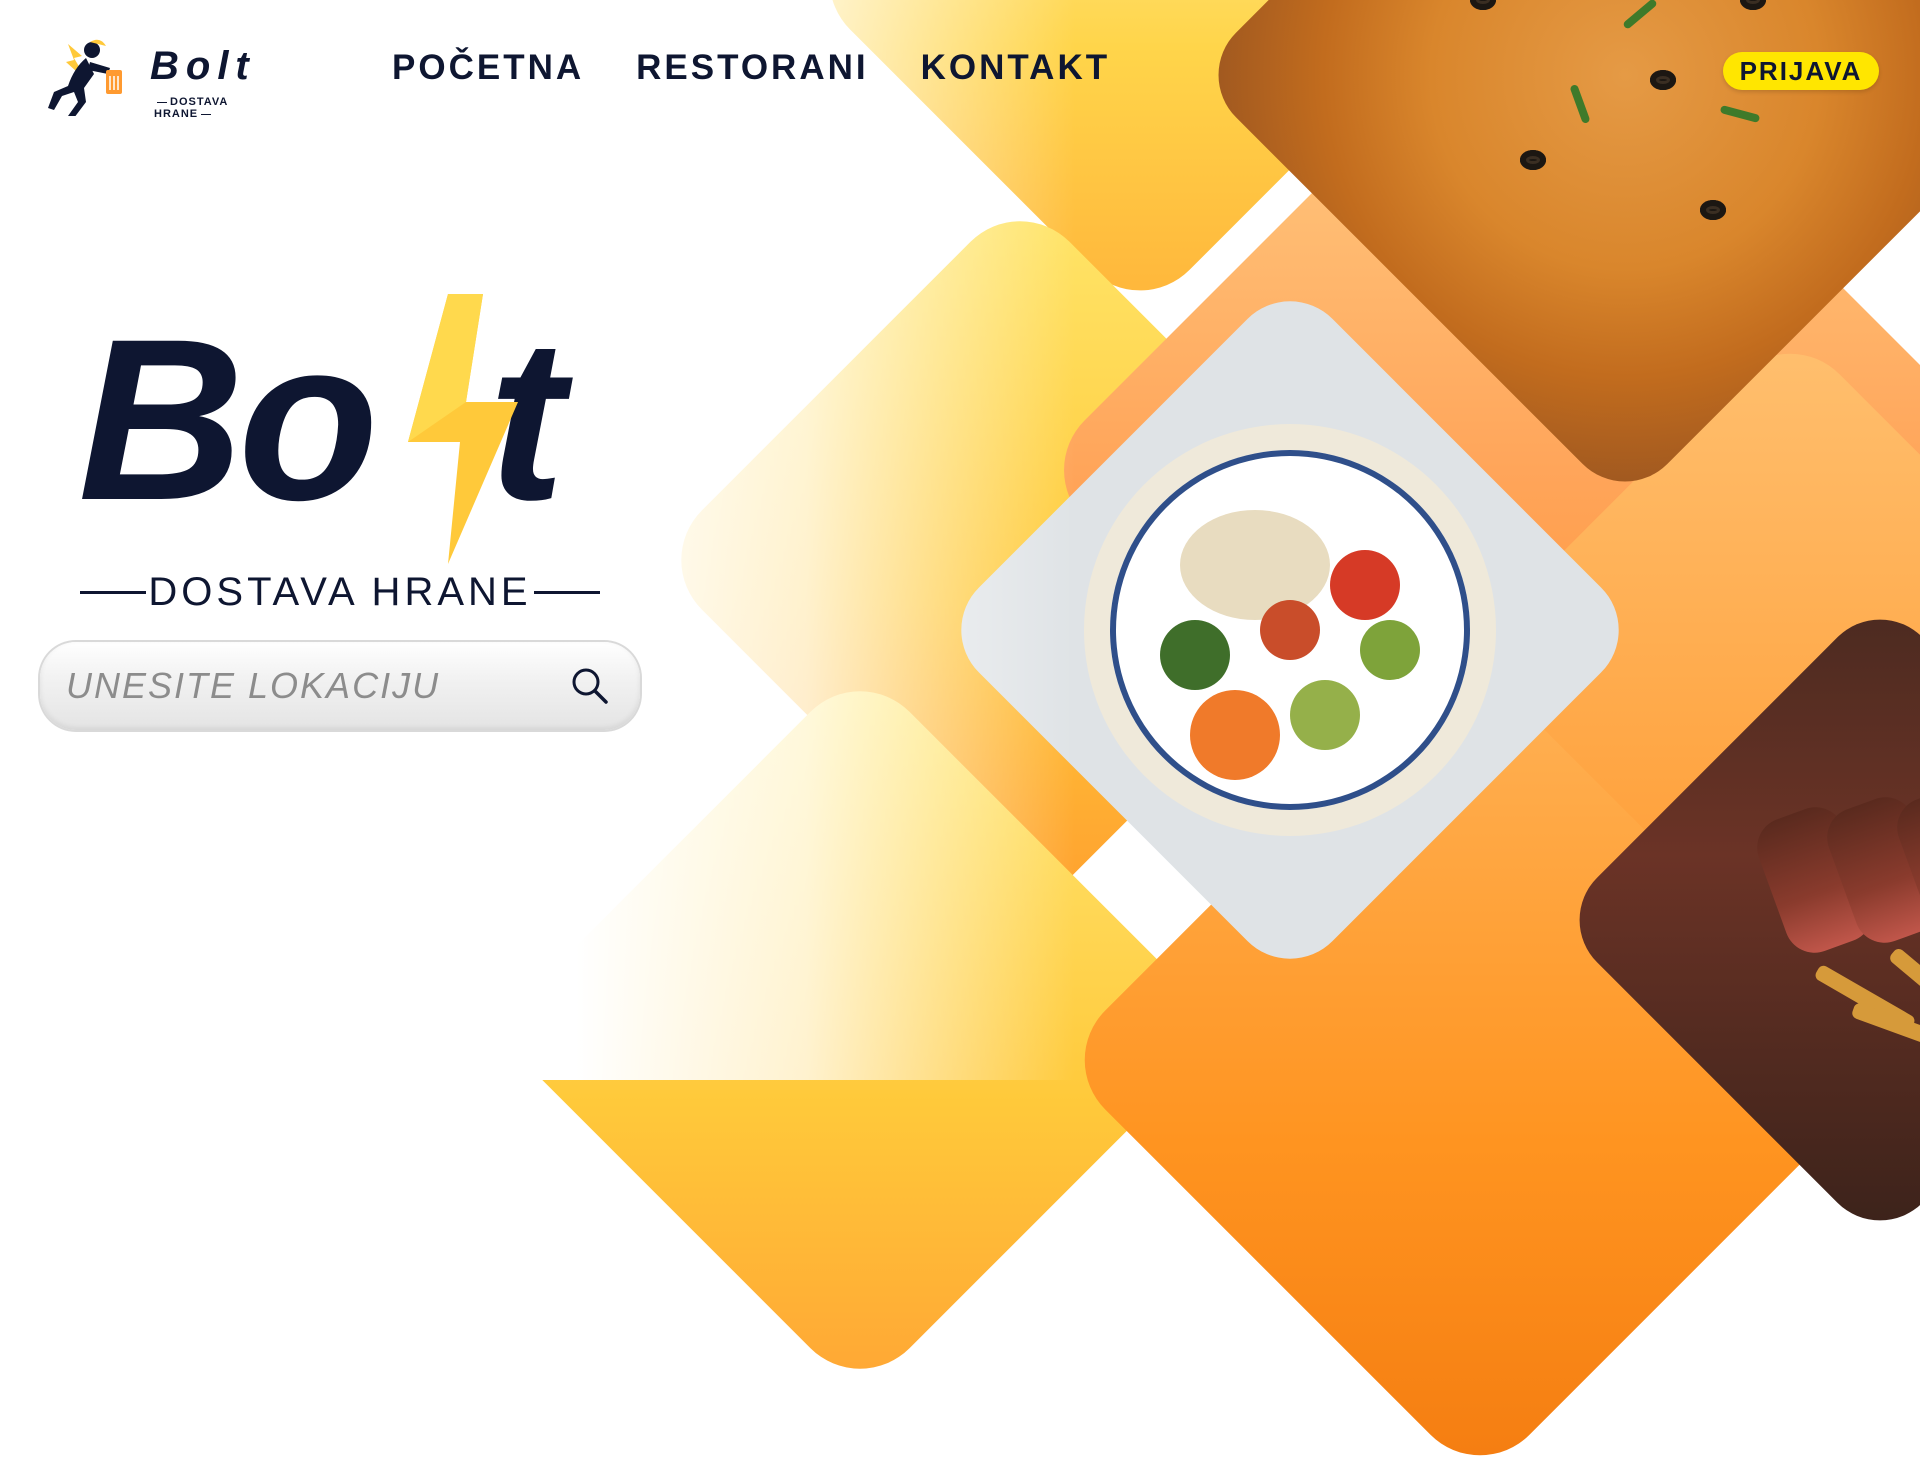 This screenshot has width=1920, height=1484. I want to click on nav-link-restorani: RESTORANI, so click(752, 68).